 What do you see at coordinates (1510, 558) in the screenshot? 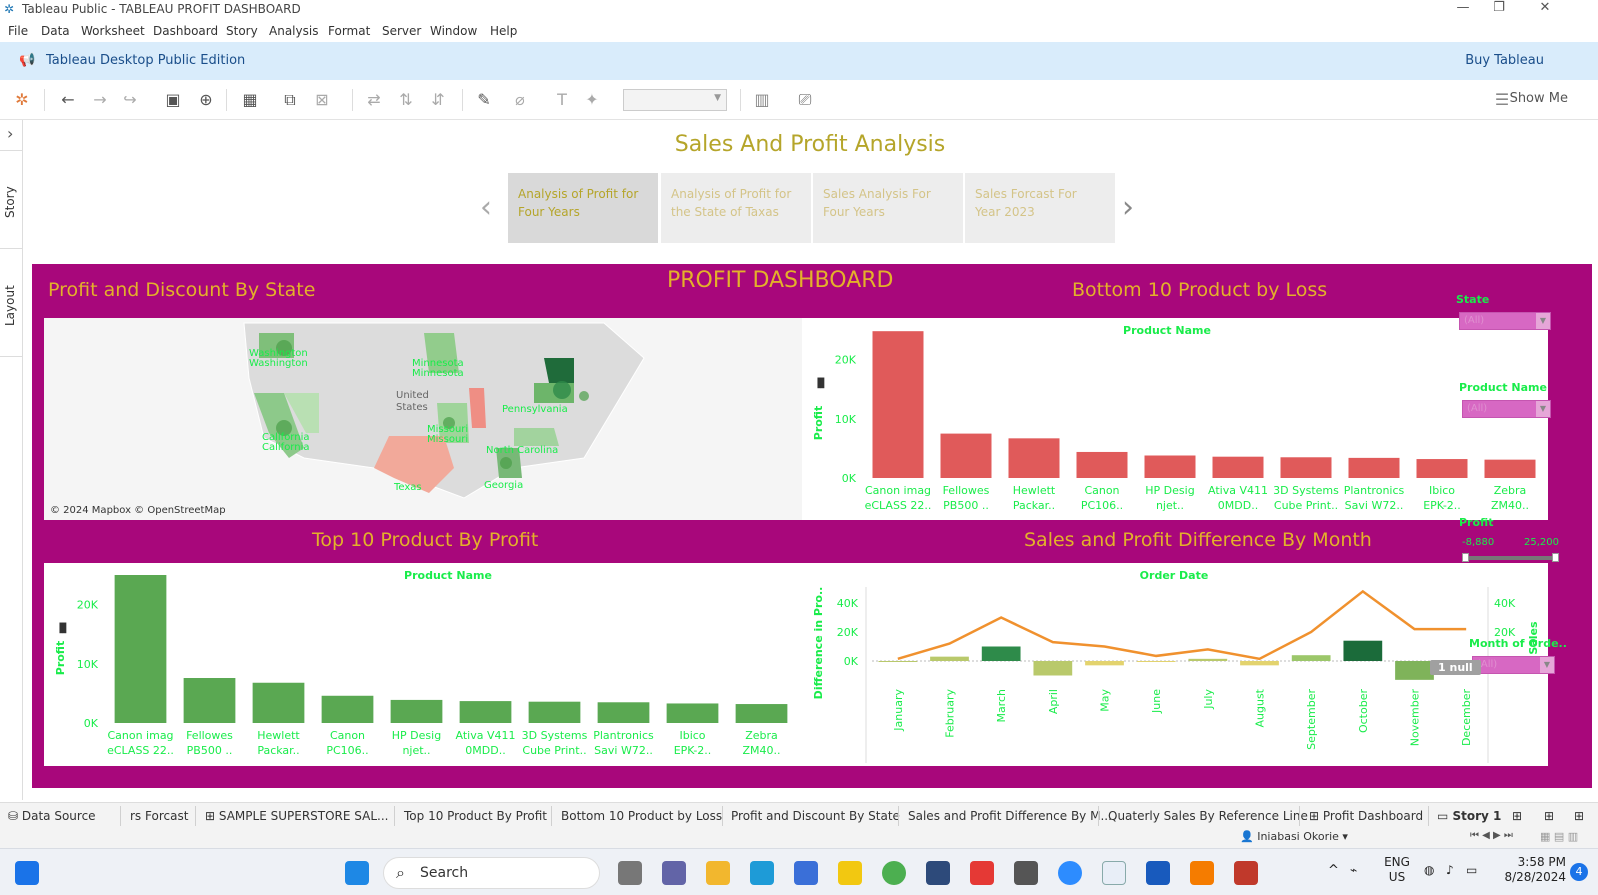
I see `profit-range-slider` at bounding box center [1510, 558].